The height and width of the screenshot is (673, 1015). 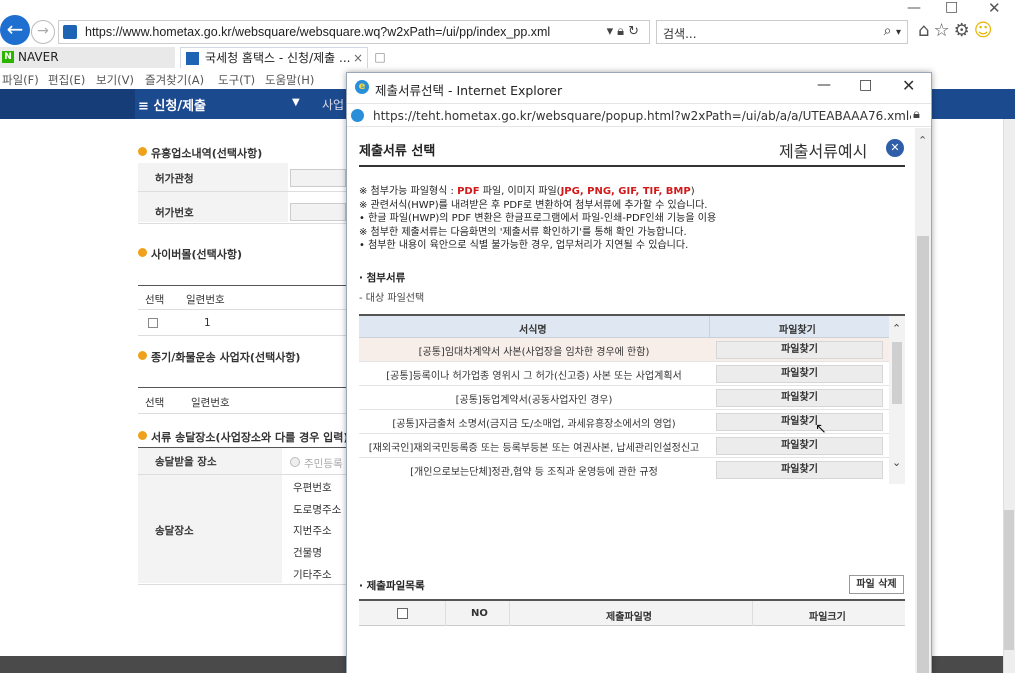 What do you see at coordinates (8, 57) in the screenshot?
I see `naver-logo-icon: N` at bounding box center [8, 57].